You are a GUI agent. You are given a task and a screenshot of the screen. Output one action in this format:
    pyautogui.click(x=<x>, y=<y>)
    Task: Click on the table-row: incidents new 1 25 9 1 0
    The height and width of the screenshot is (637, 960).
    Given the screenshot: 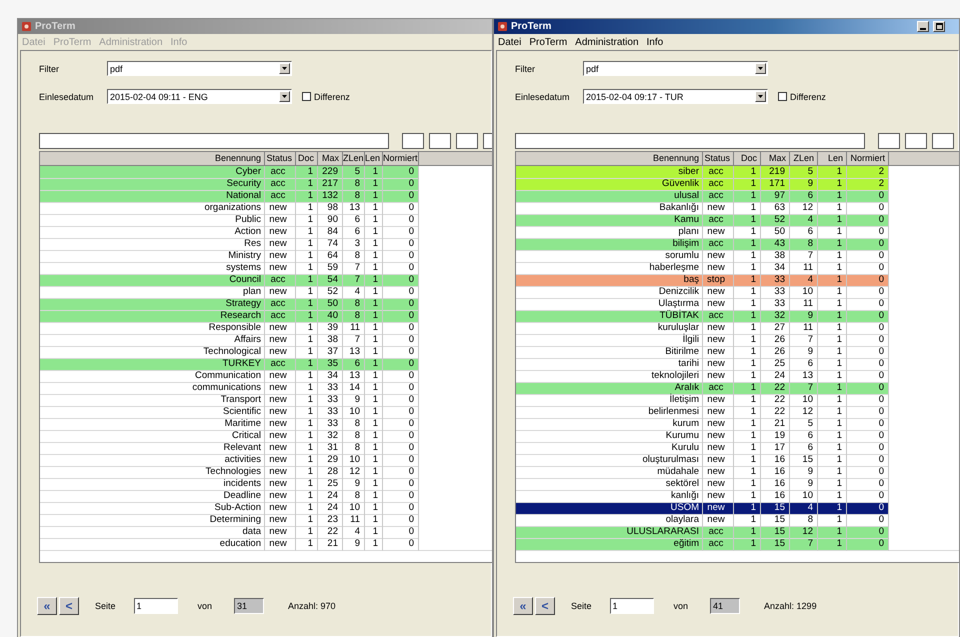 What is the action you would take?
    pyautogui.click(x=266, y=484)
    